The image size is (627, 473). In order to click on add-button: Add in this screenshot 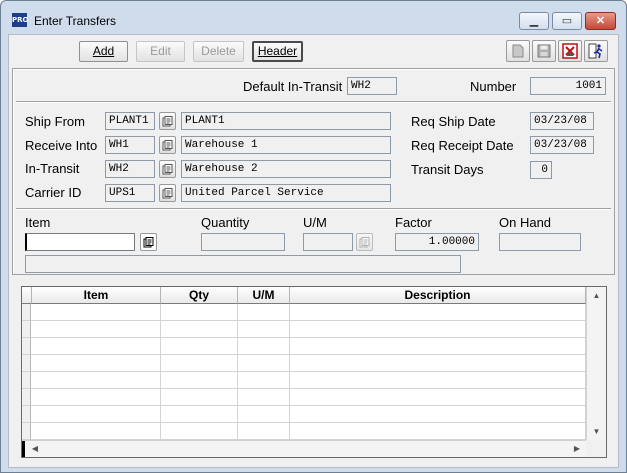, I will do `click(103, 51)`.